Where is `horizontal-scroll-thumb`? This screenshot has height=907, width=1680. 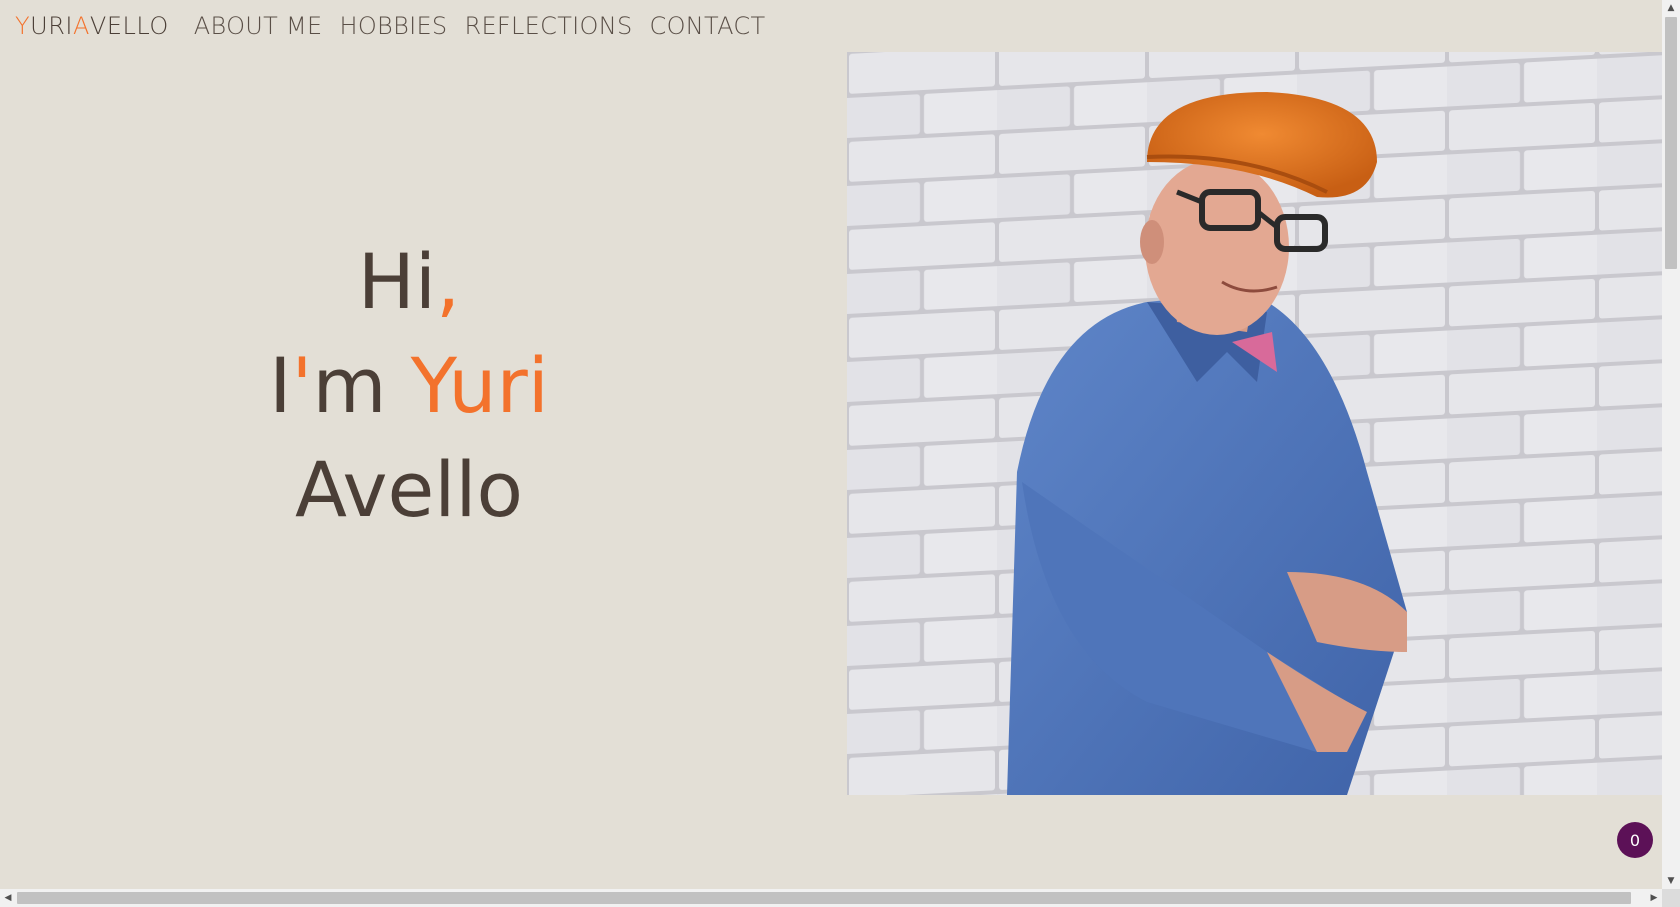 horizontal-scroll-thumb is located at coordinates (824, 898).